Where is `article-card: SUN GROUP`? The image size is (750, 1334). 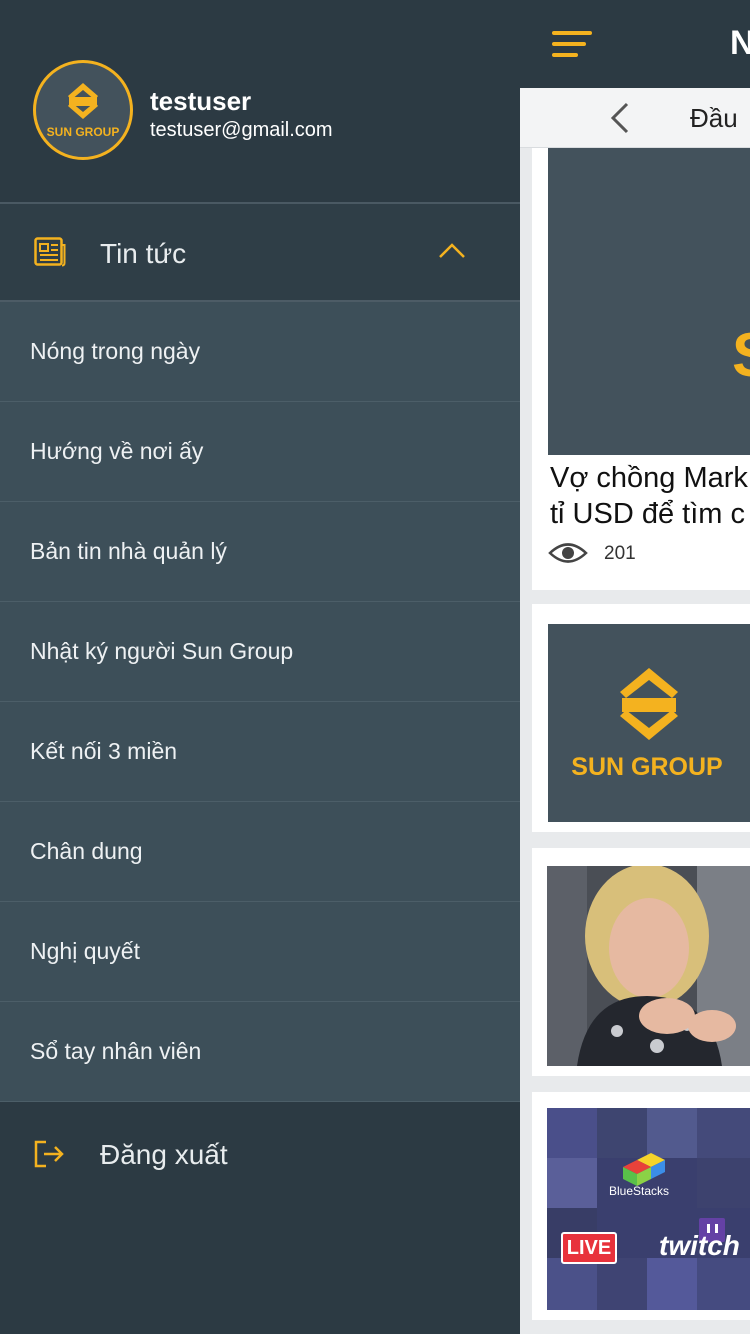
article-card: SUN GROUP is located at coordinates (641, 718).